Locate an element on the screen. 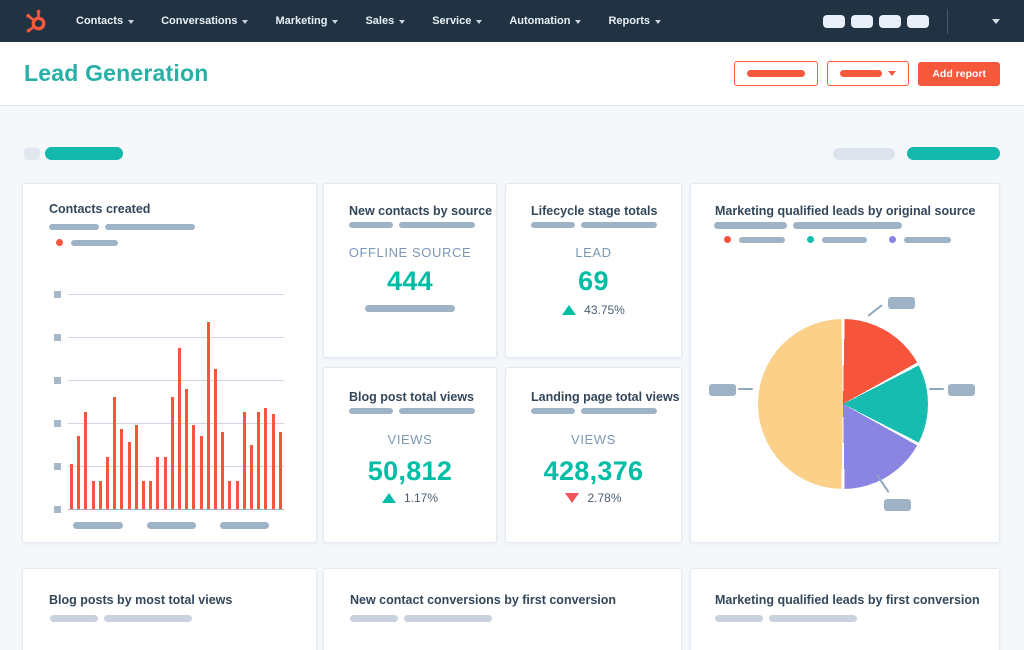 The width and height of the screenshot is (1024, 650). pie-label-callout-bottom is located at coordinates (897, 505).